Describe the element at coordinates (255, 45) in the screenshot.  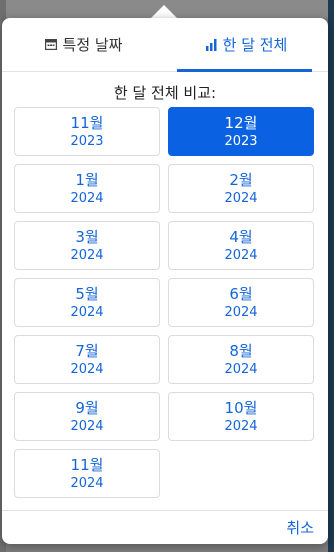
I see `tab-whole-month-label: 한 달 전체` at that location.